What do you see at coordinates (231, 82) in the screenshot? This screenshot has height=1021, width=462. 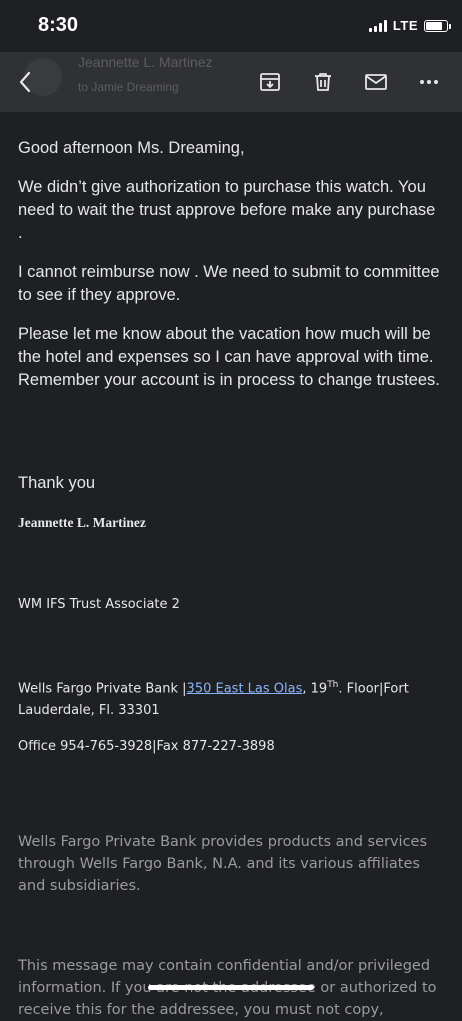 I see `message-toolbar: Jeannette L. Martinez to Jamie Dreaming` at bounding box center [231, 82].